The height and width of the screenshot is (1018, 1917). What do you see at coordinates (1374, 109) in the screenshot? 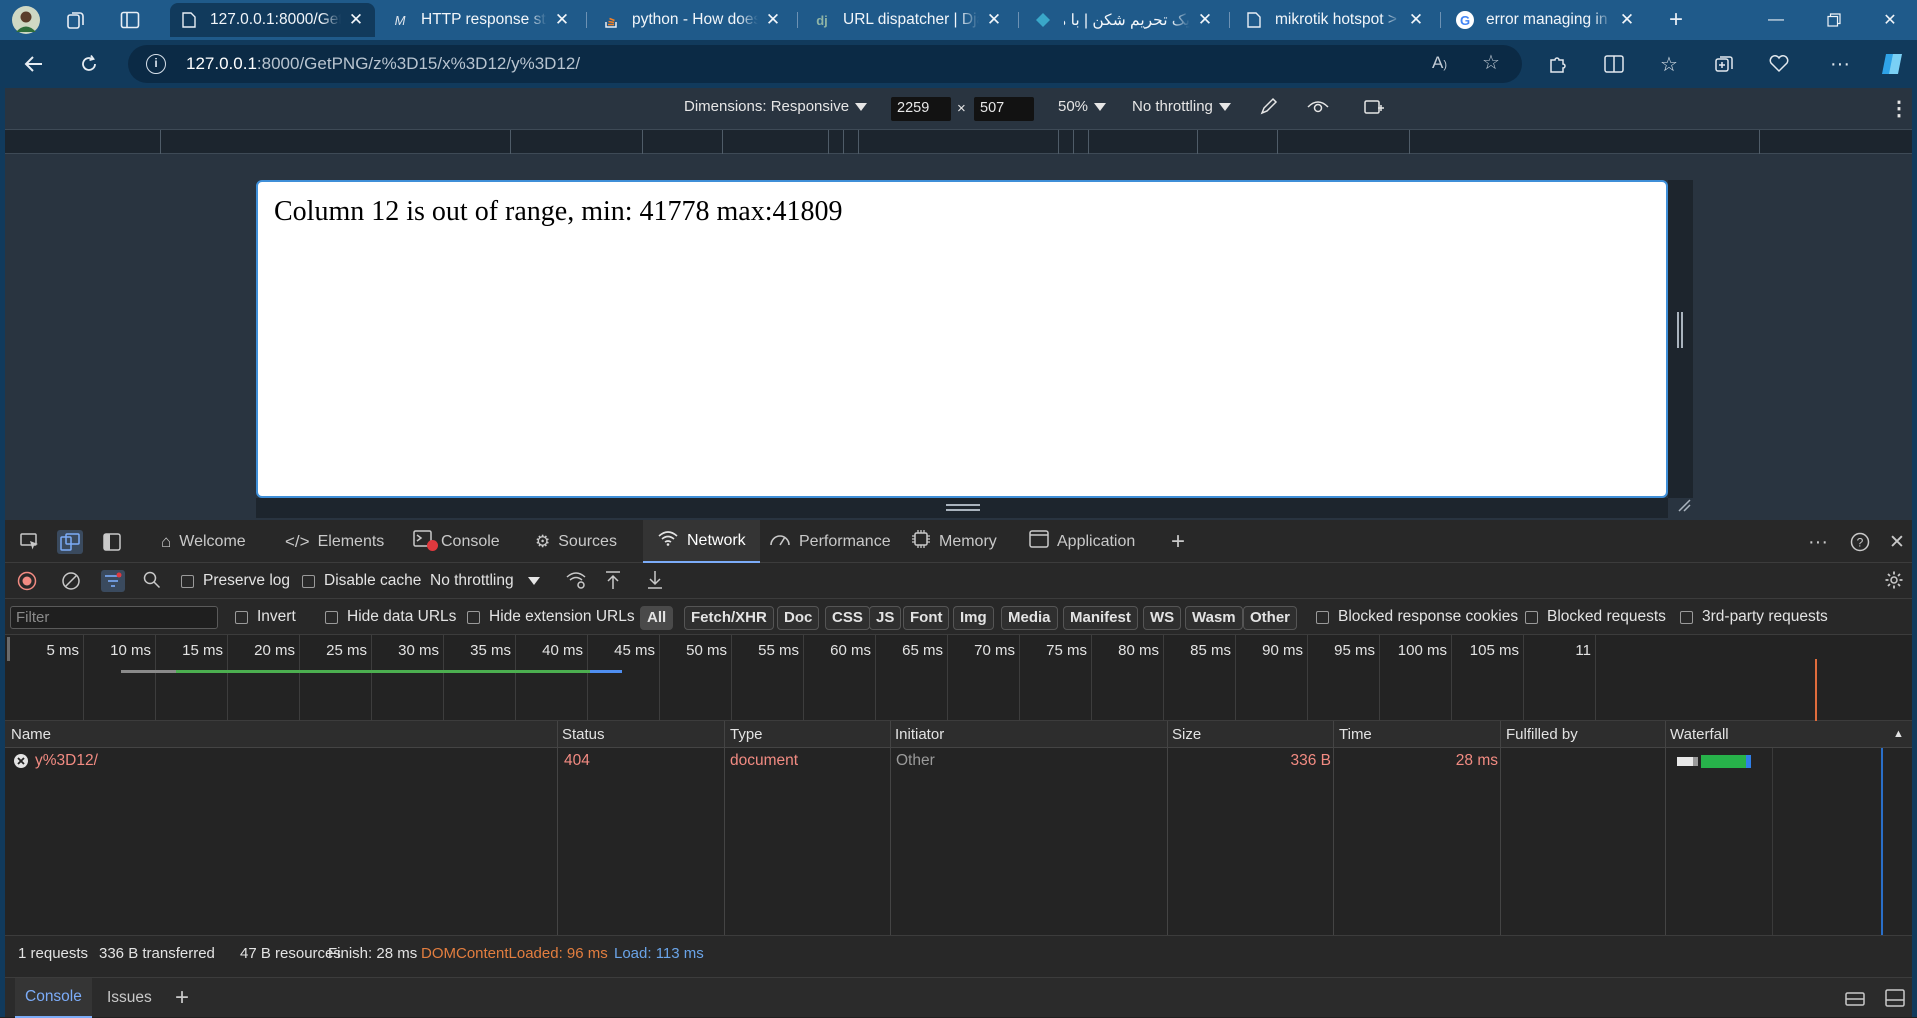
I see `rotate-icon` at bounding box center [1374, 109].